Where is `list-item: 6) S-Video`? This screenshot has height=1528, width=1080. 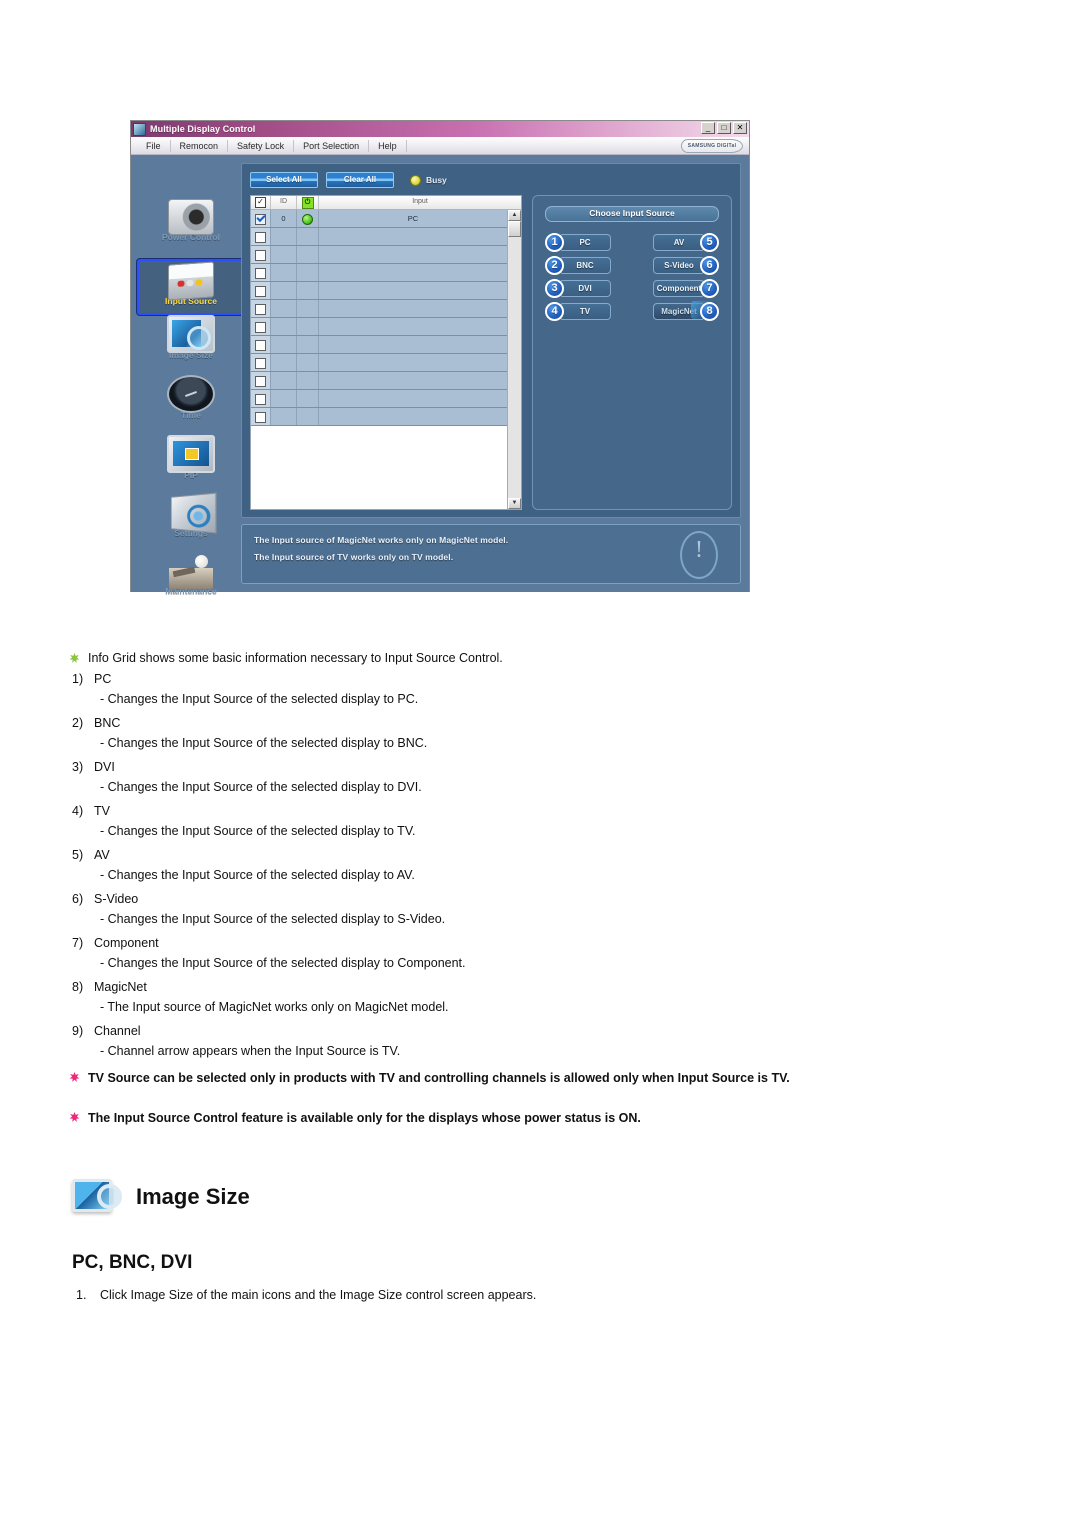 list-item: 6) S-Video is located at coordinates (105, 899).